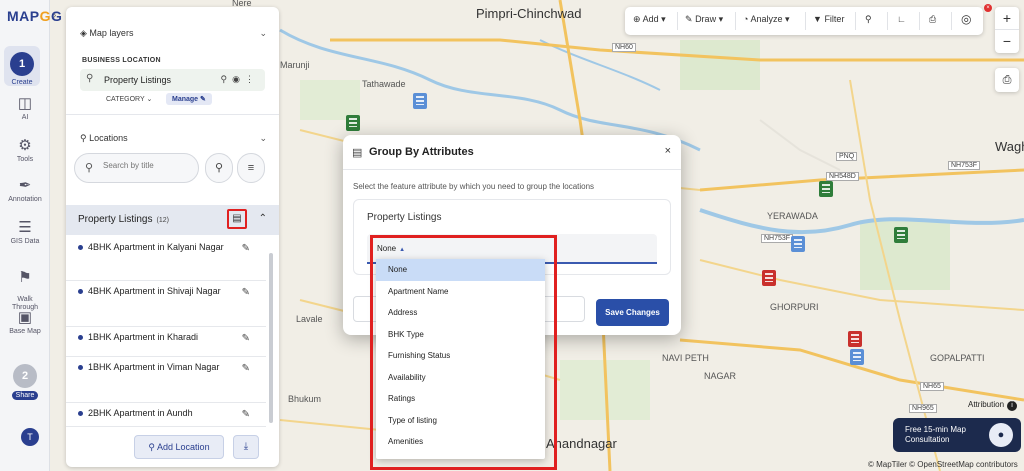 This screenshot has width=1024, height=471. What do you see at coordinates (988, 8) in the screenshot?
I see `close-badge-icon: ×` at bounding box center [988, 8].